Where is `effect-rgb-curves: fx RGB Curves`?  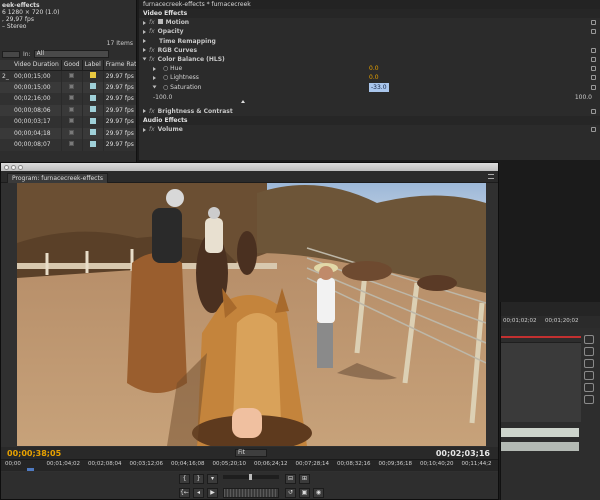
effect-rgb-curves: fx RGB Curves is located at coordinates (369, 50).